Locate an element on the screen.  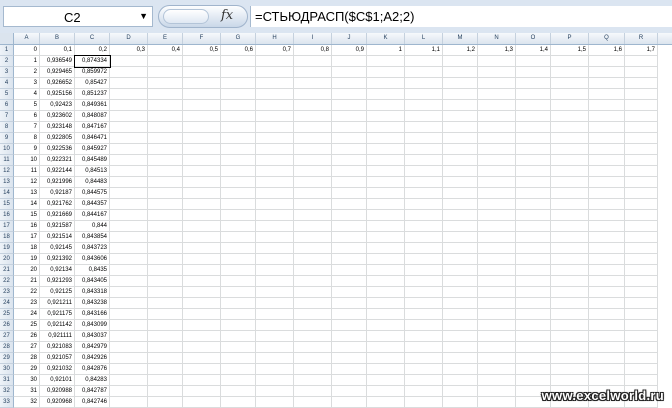
cell-a2: 1 is located at coordinates (27, 61).